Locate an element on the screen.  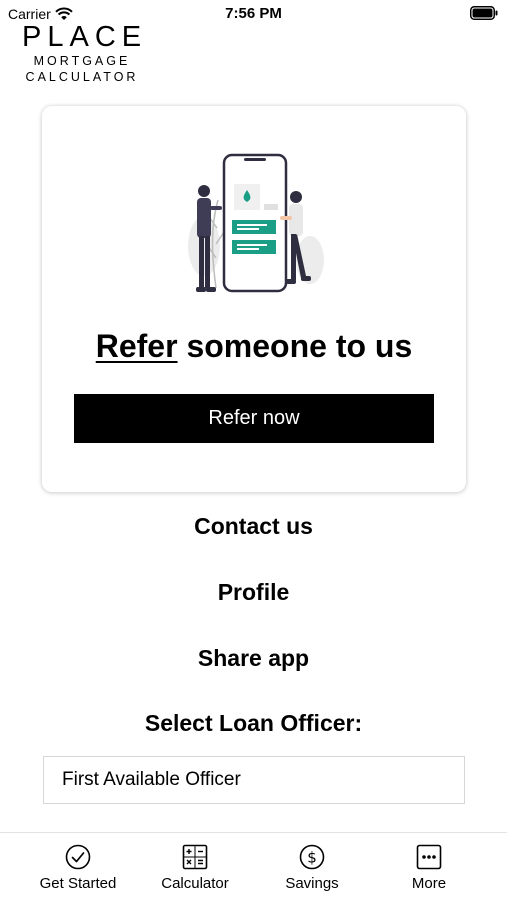
profile-link: Profile is located at coordinates (253, 592).